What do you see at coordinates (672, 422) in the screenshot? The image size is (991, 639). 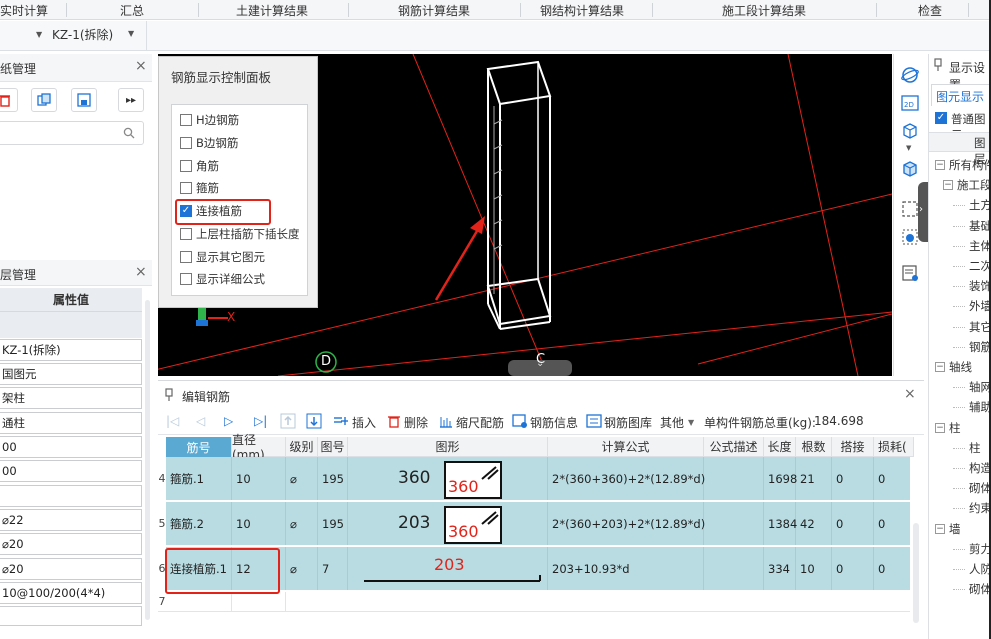 I see `other-dropdown: 其他` at bounding box center [672, 422].